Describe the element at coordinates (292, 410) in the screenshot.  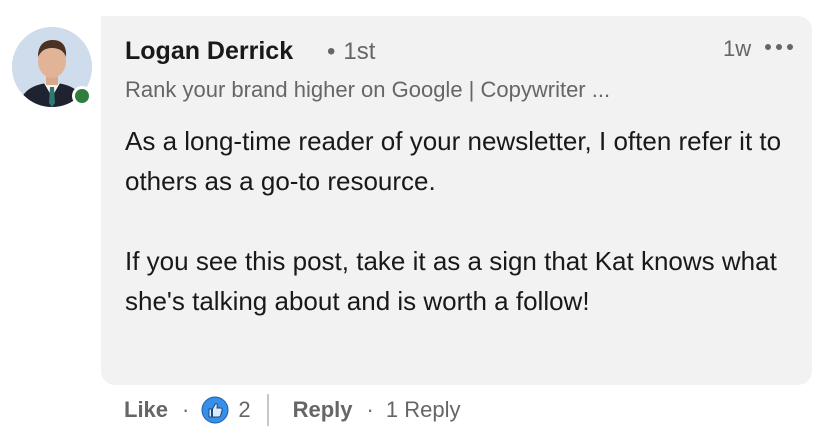
I see `comment-actions: Like · 2 Reply · 1 Reply` at that location.